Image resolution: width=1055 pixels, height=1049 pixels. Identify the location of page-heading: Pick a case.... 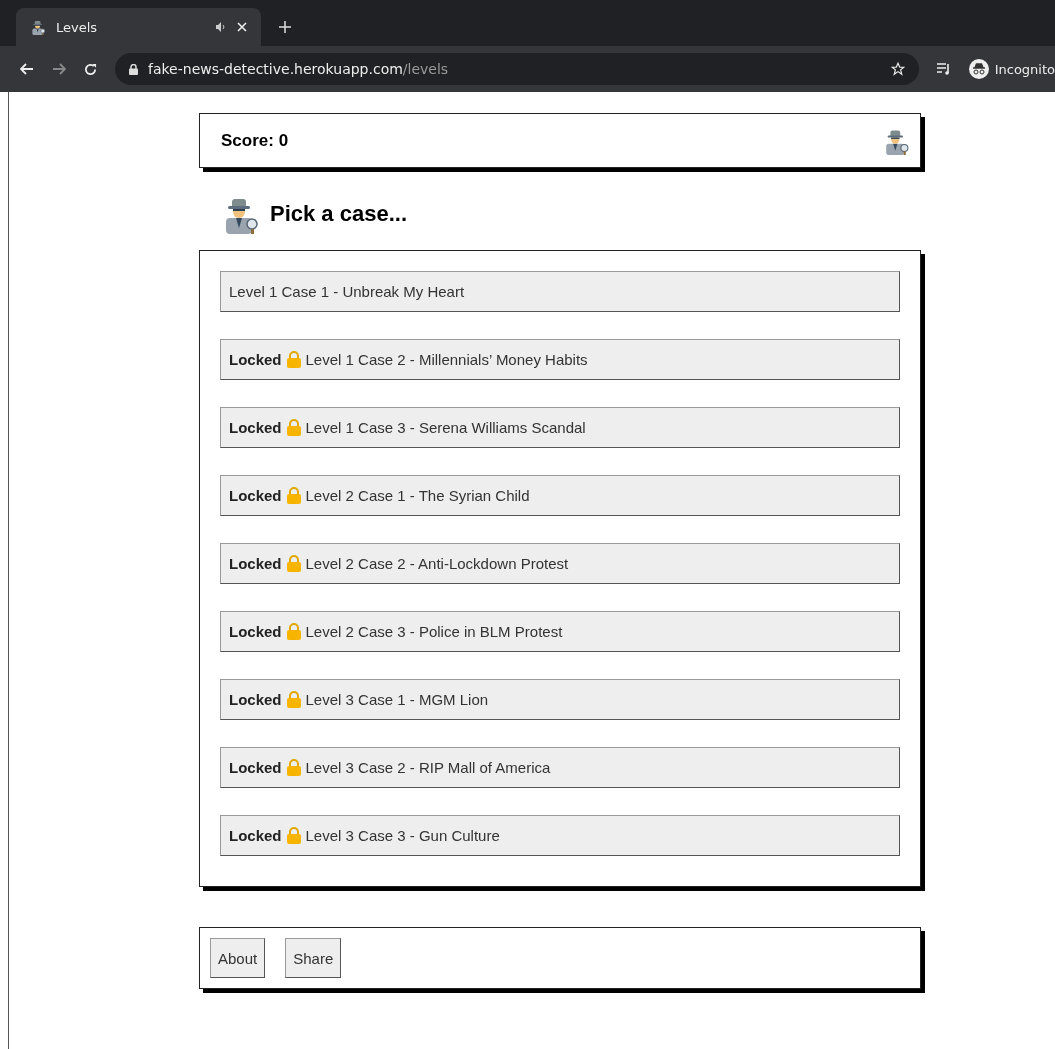
(338, 214).